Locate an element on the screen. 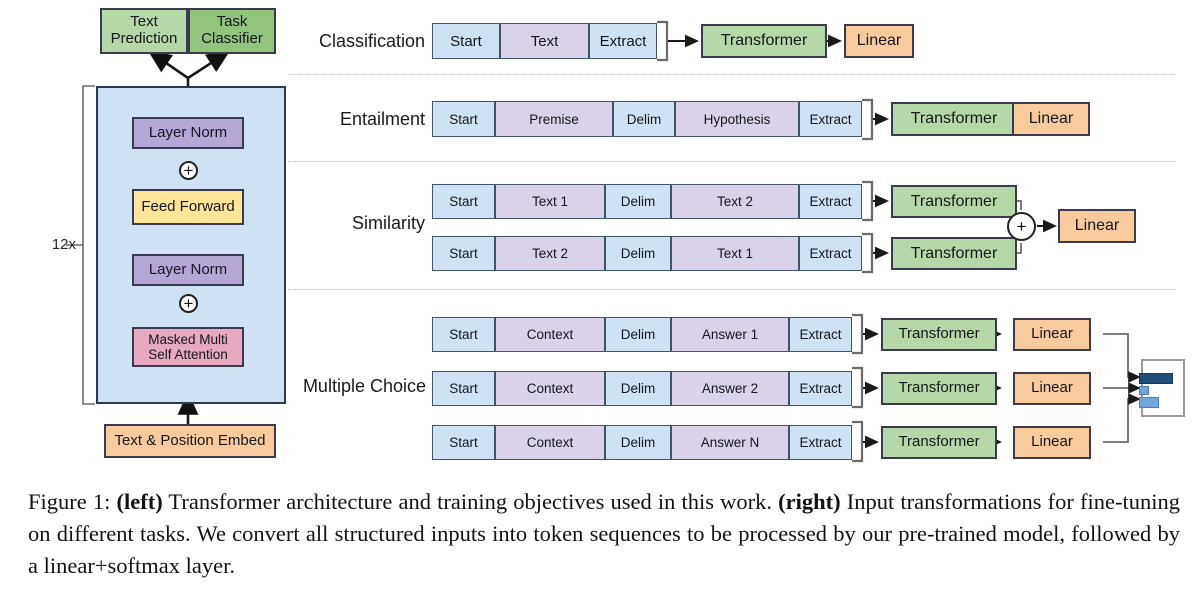  task-label-classification: Classification is located at coordinates (371, 41).